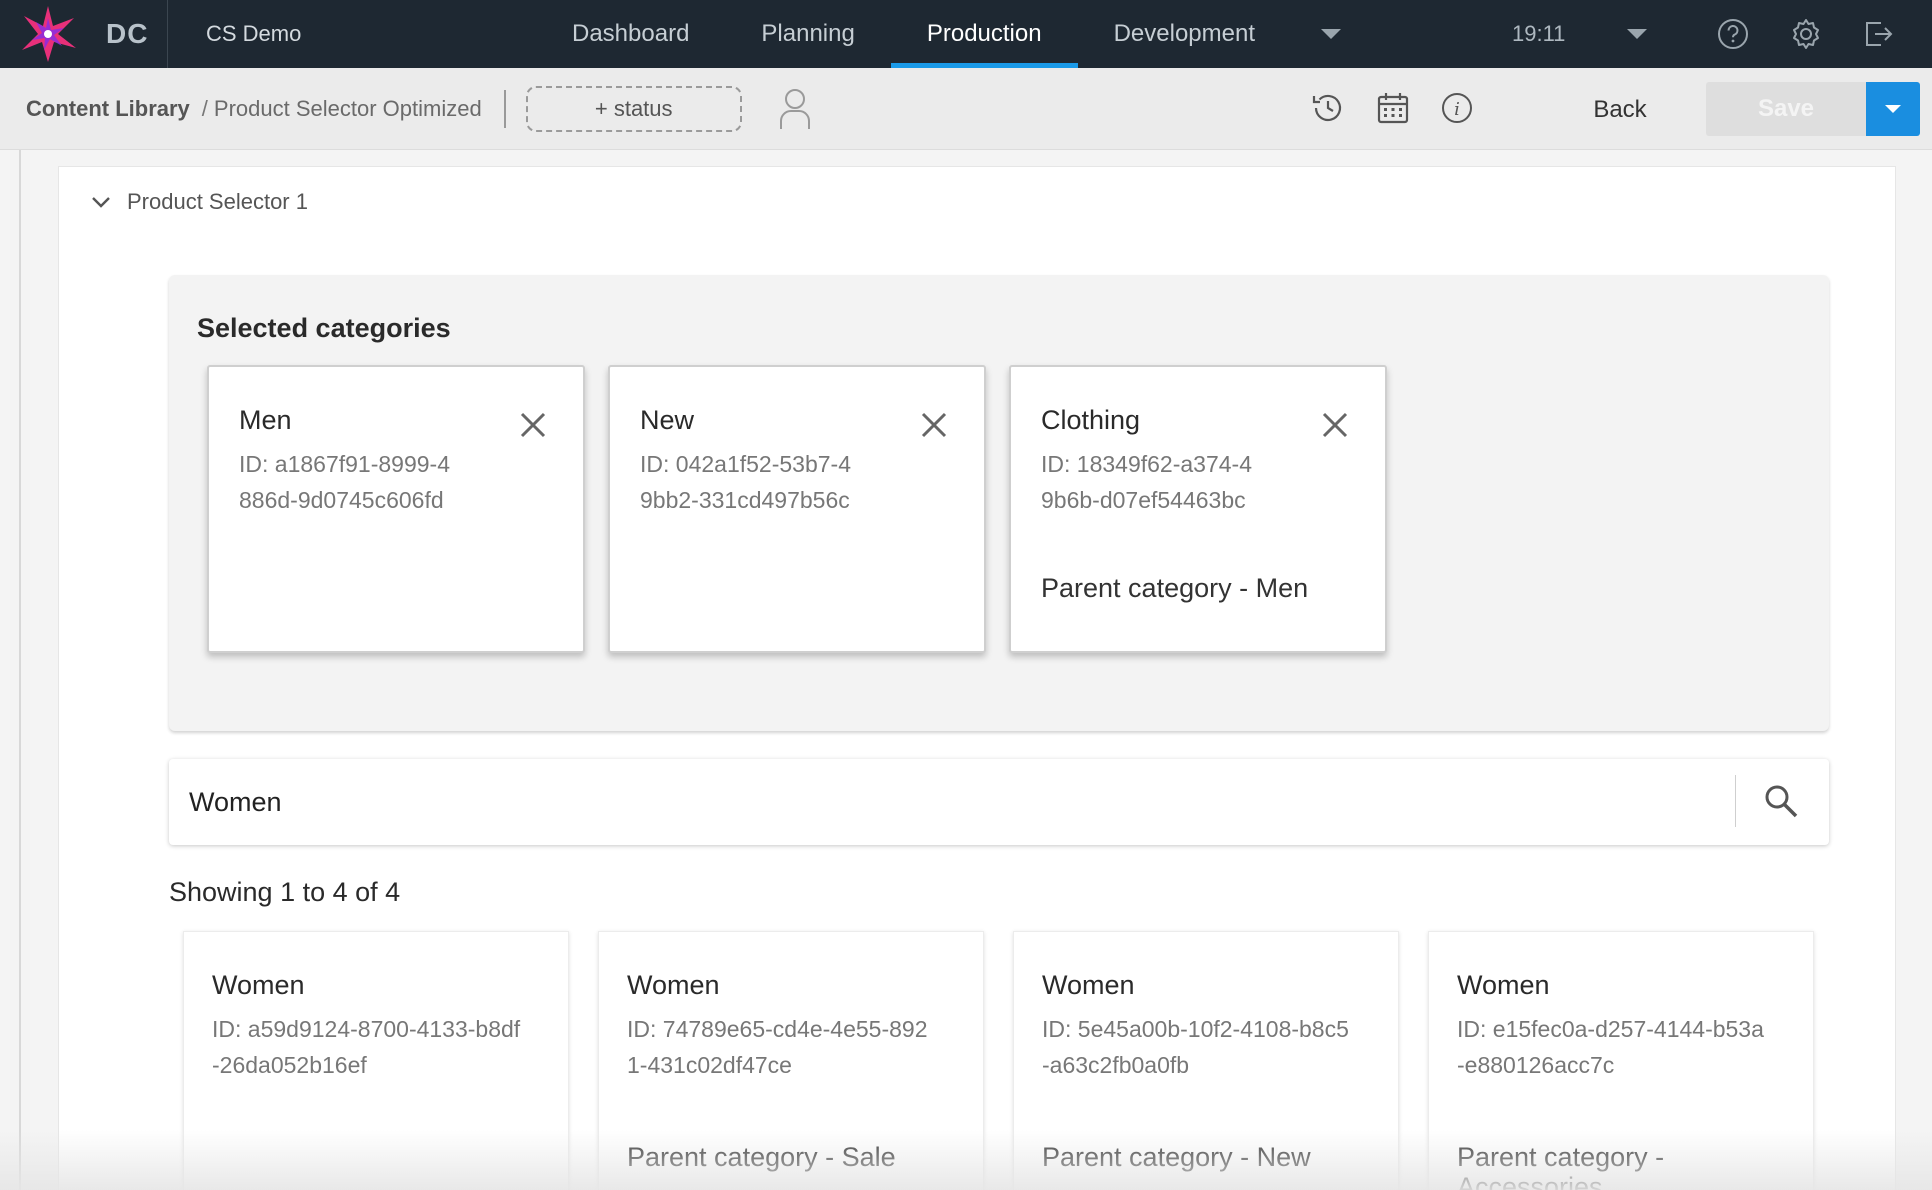 This screenshot has width=1932, height=1190. I want to click on svg-text: i, so click(1457, 109).